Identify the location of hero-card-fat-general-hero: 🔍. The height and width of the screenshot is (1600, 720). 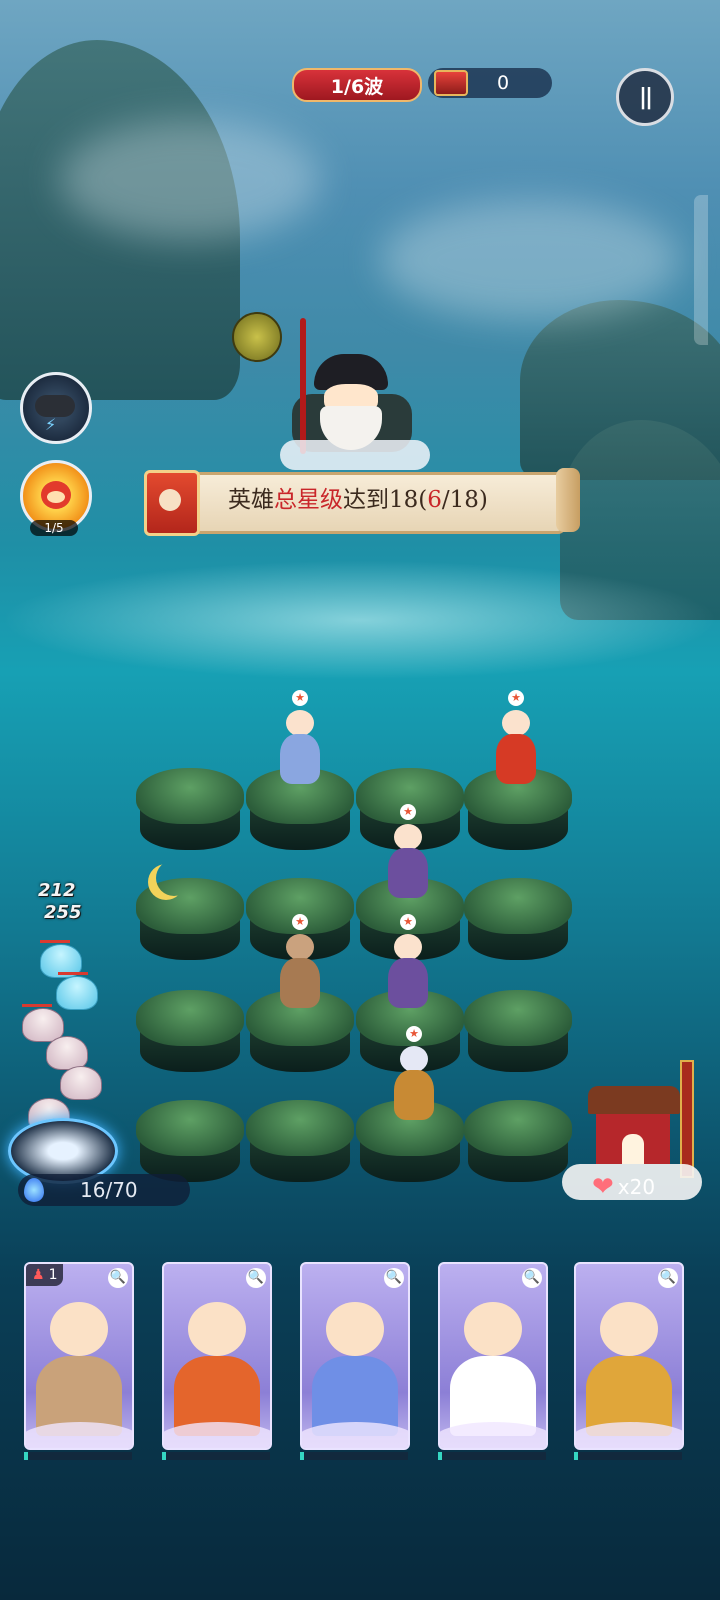
(217, 1356).